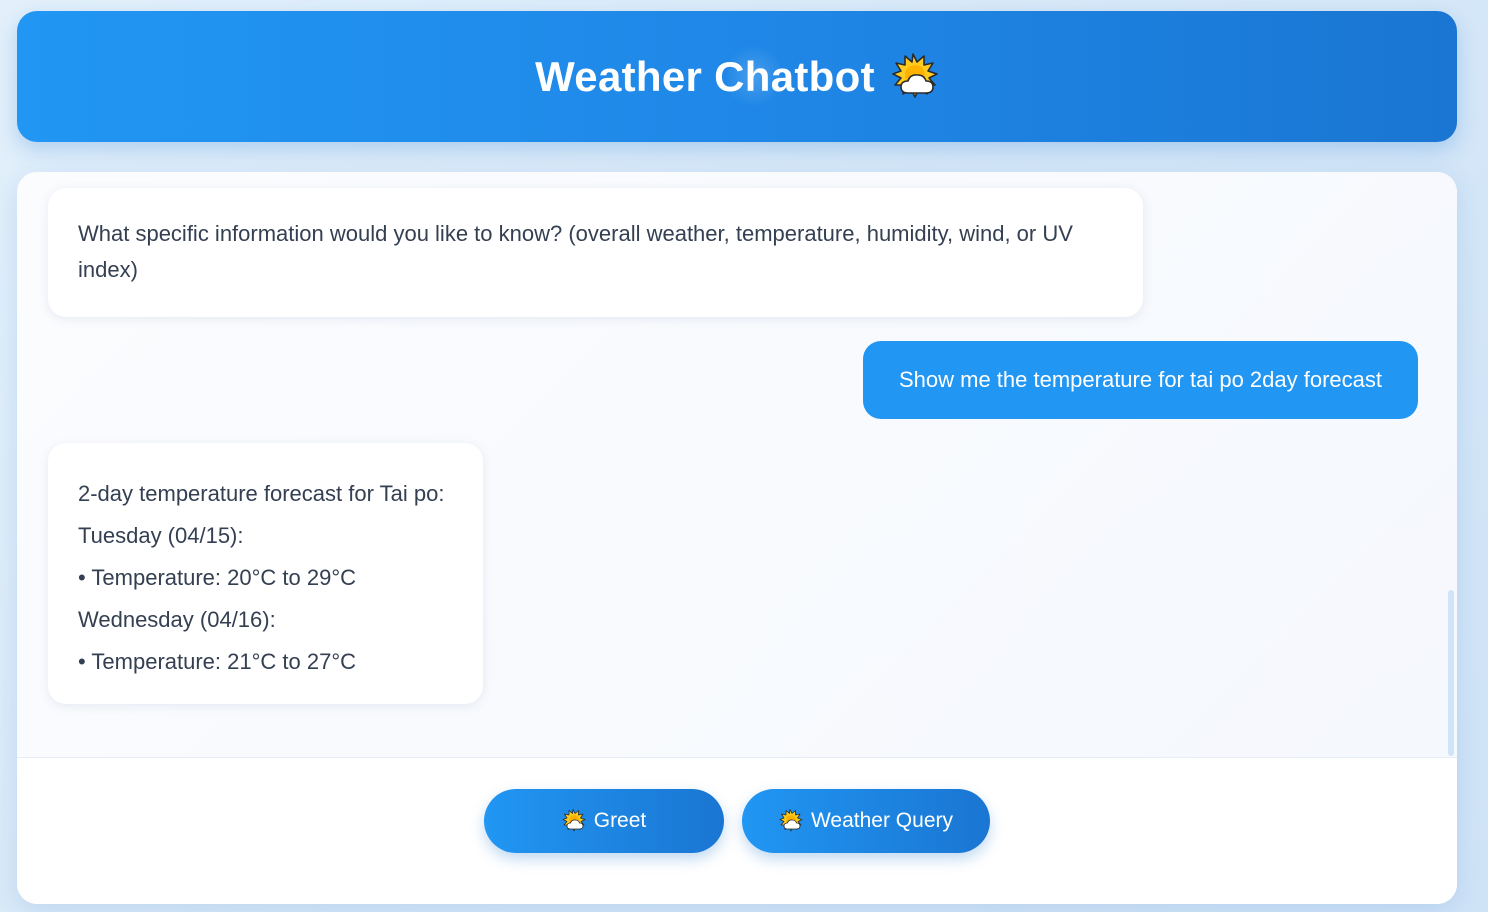  Describe the element at coordinates (1451, 673) in the screenshot. I see `scrollbar-thumb` at that location.